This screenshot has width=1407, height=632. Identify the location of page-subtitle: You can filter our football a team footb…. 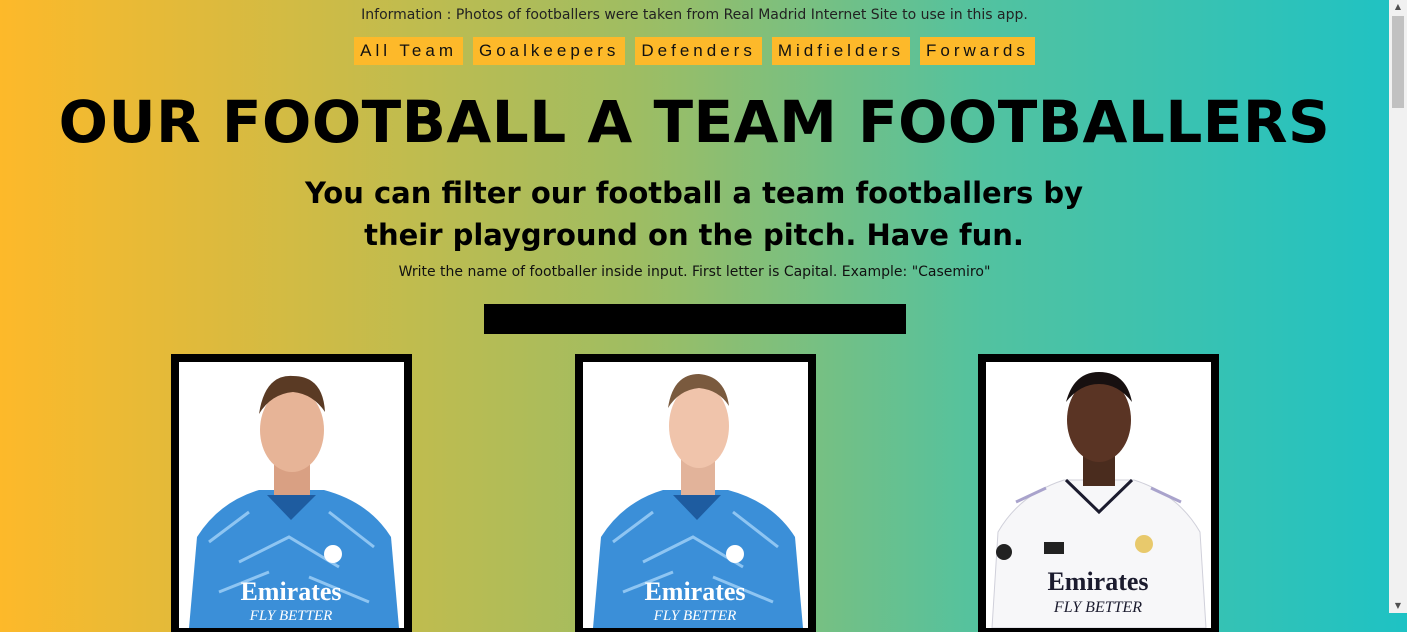
(694, 214).